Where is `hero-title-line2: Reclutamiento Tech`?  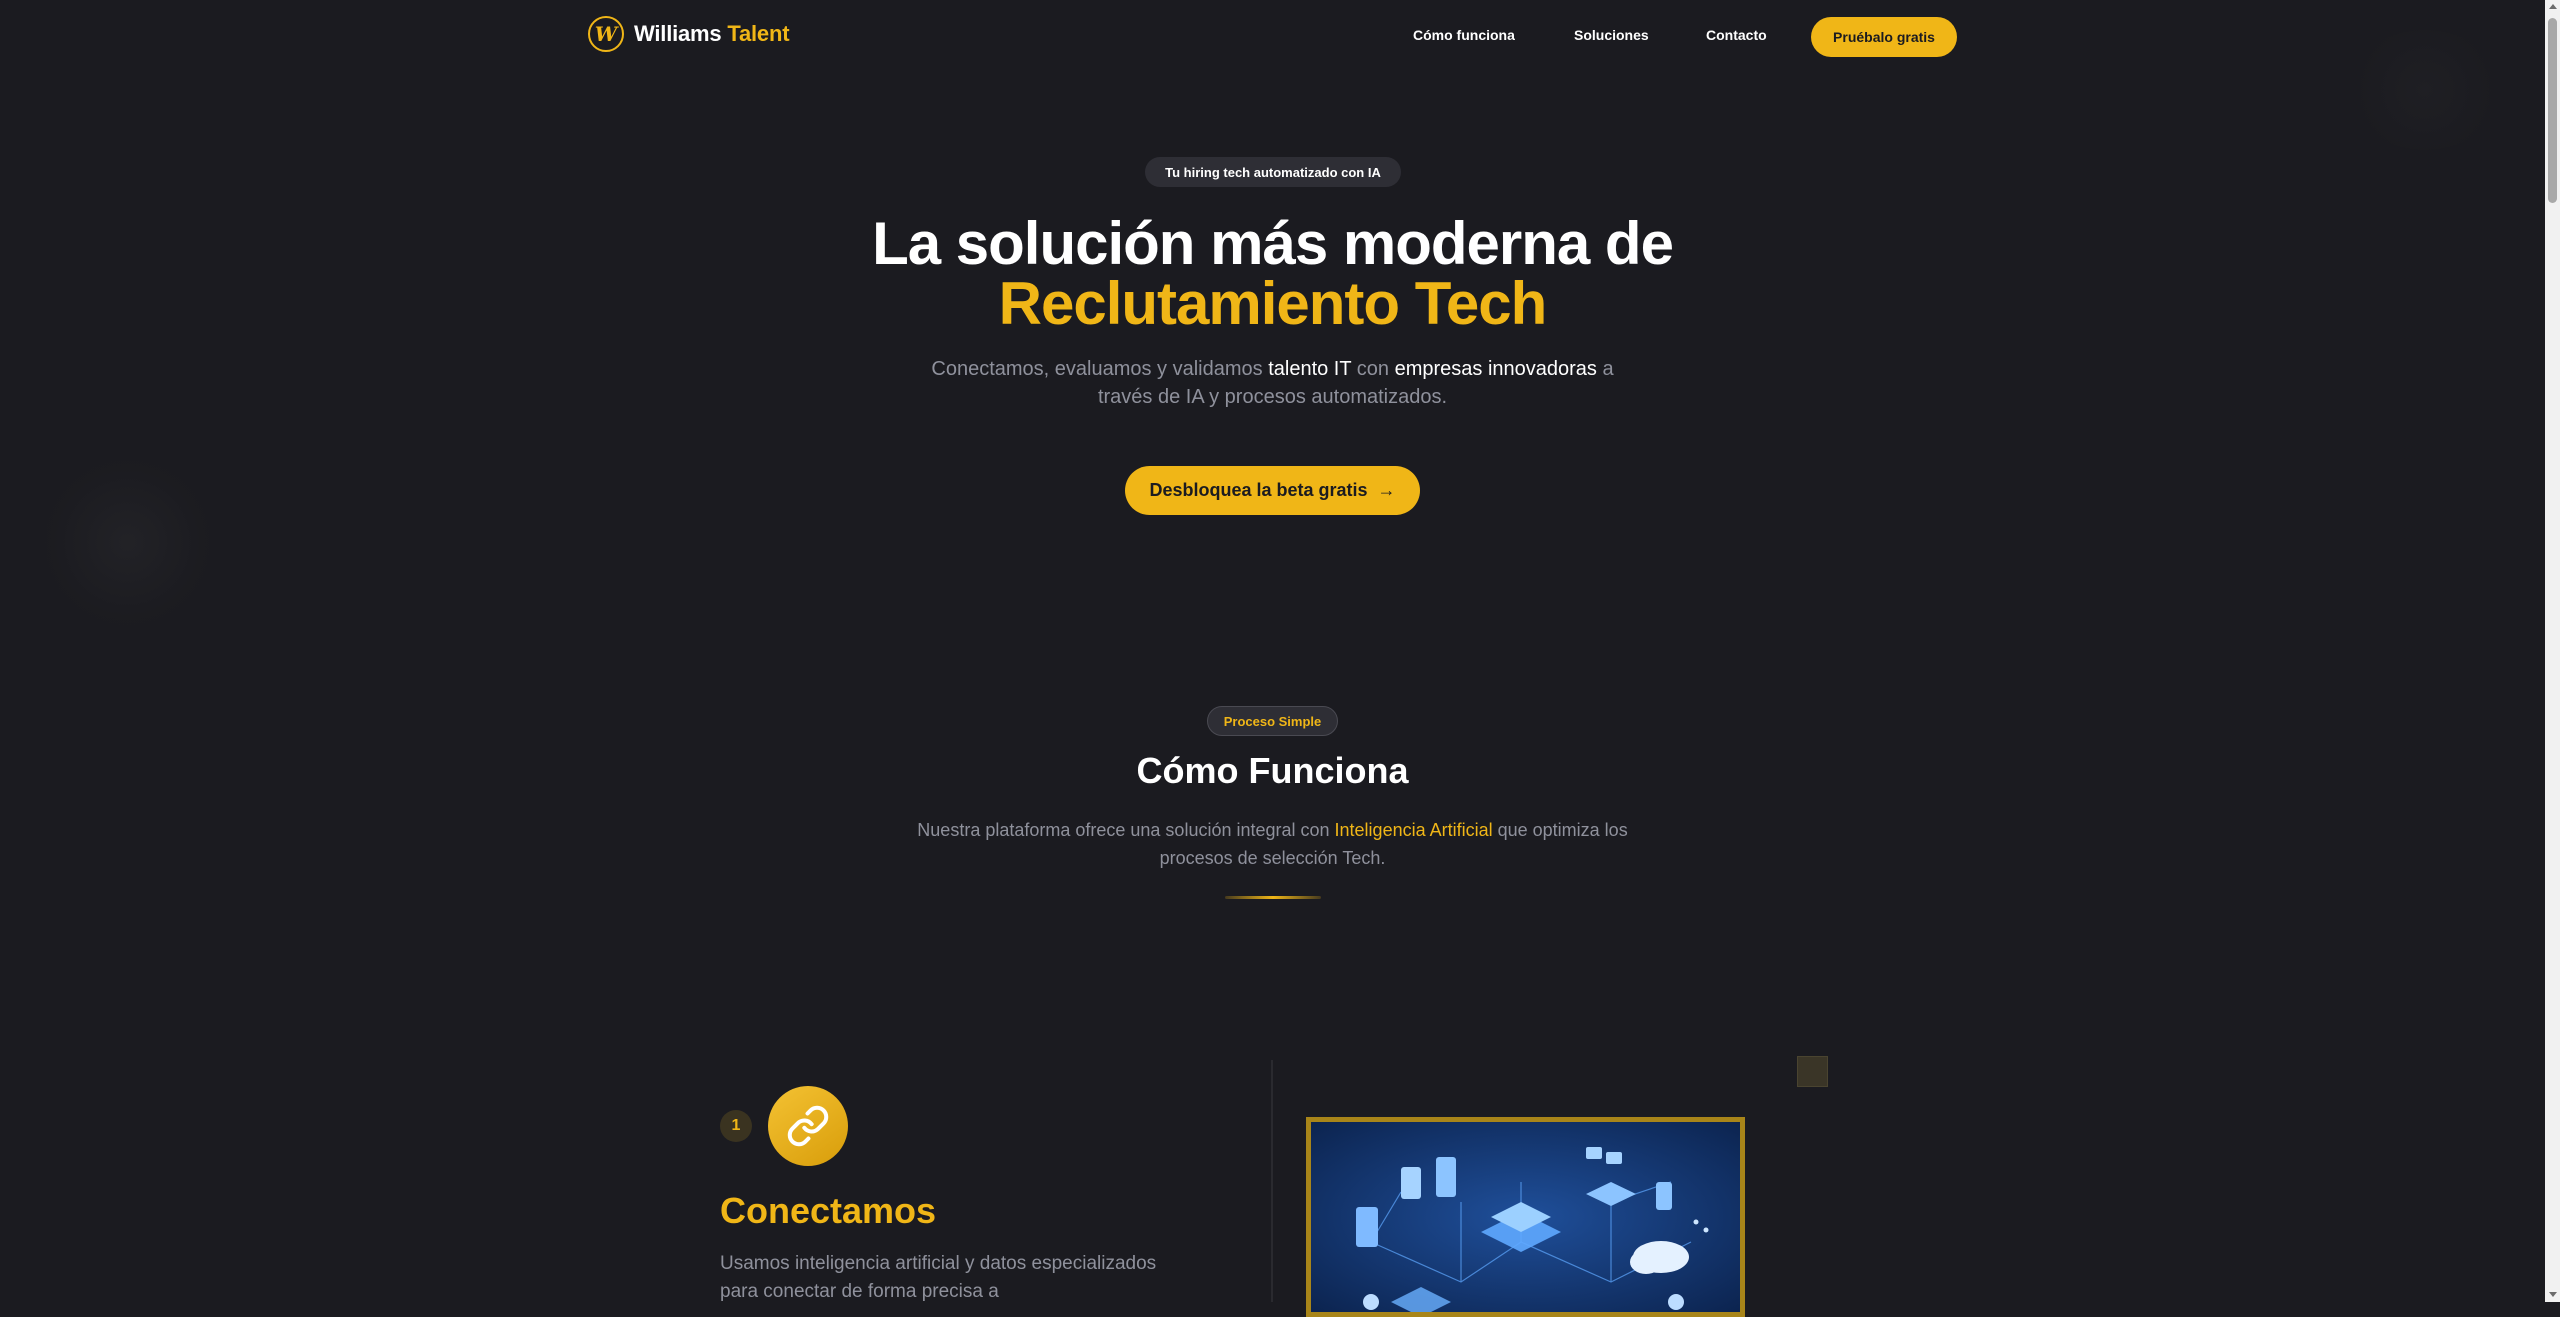 hero-title-line2: Reclutamiento Tech is located at coordinates (1273, 303).